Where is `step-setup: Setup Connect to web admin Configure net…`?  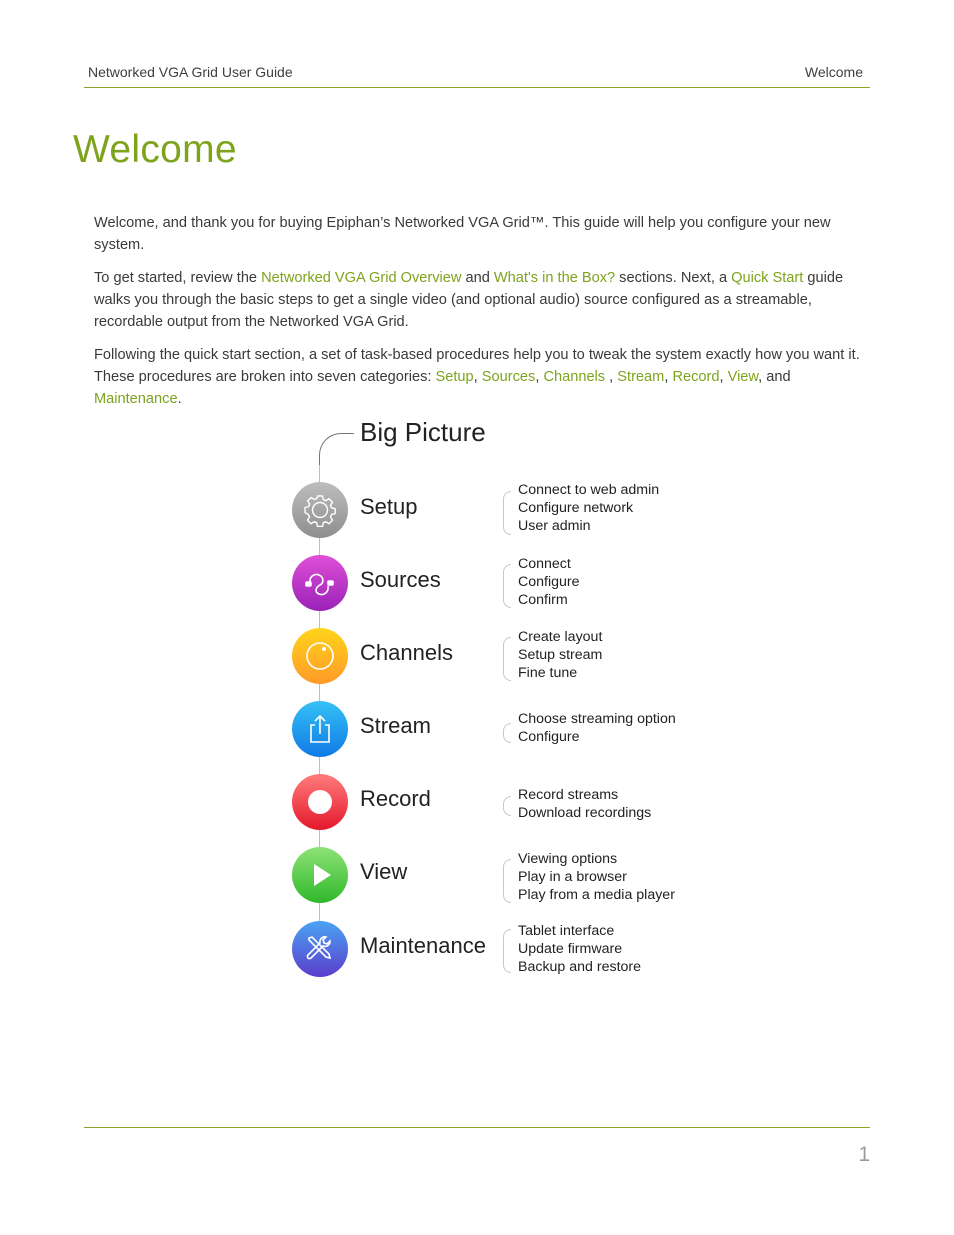
step-setup: Setup Connect to web admin Configure net… is located at coordinates (500, 510).